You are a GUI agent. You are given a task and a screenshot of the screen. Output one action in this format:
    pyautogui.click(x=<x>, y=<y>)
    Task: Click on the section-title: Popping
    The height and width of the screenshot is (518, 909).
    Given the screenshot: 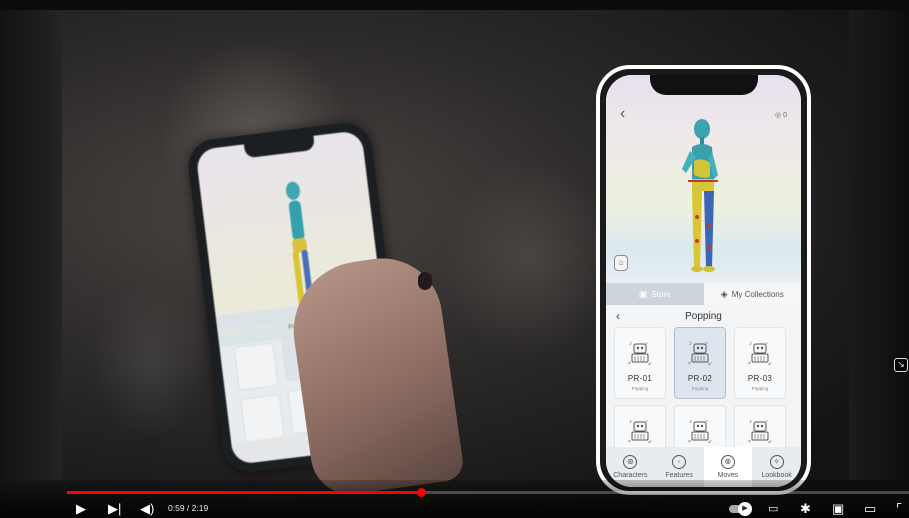 What is the action you would take?
    pyautogui.click(x=703, y=316)
    